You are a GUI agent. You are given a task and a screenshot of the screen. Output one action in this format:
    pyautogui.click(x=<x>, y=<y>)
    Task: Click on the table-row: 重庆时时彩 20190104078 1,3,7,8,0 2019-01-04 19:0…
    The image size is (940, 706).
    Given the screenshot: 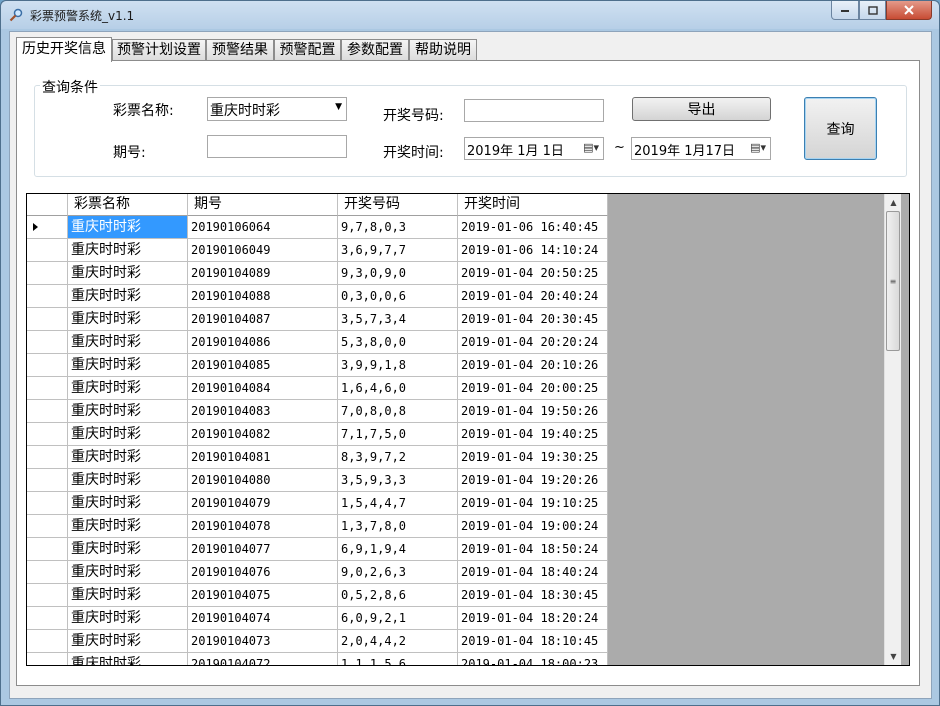 What is the action you would take?
    pyautogui.click(x=317, y=526)
    